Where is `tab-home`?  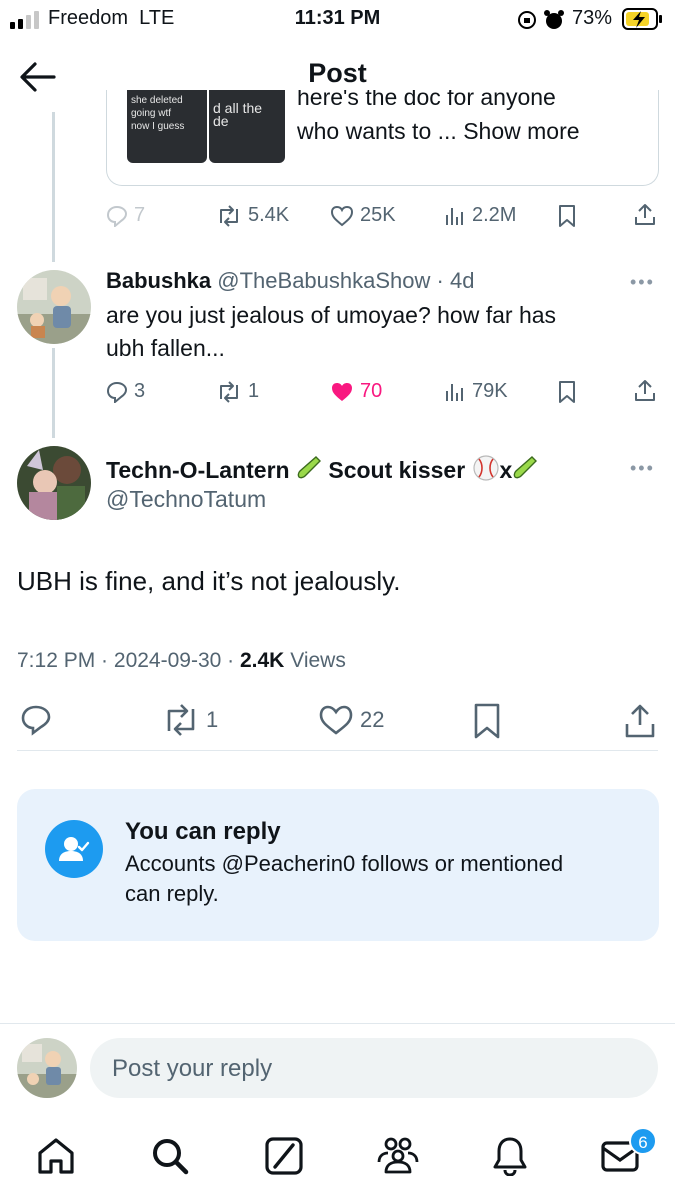 tab-home is located at coordinates (56, 1156).